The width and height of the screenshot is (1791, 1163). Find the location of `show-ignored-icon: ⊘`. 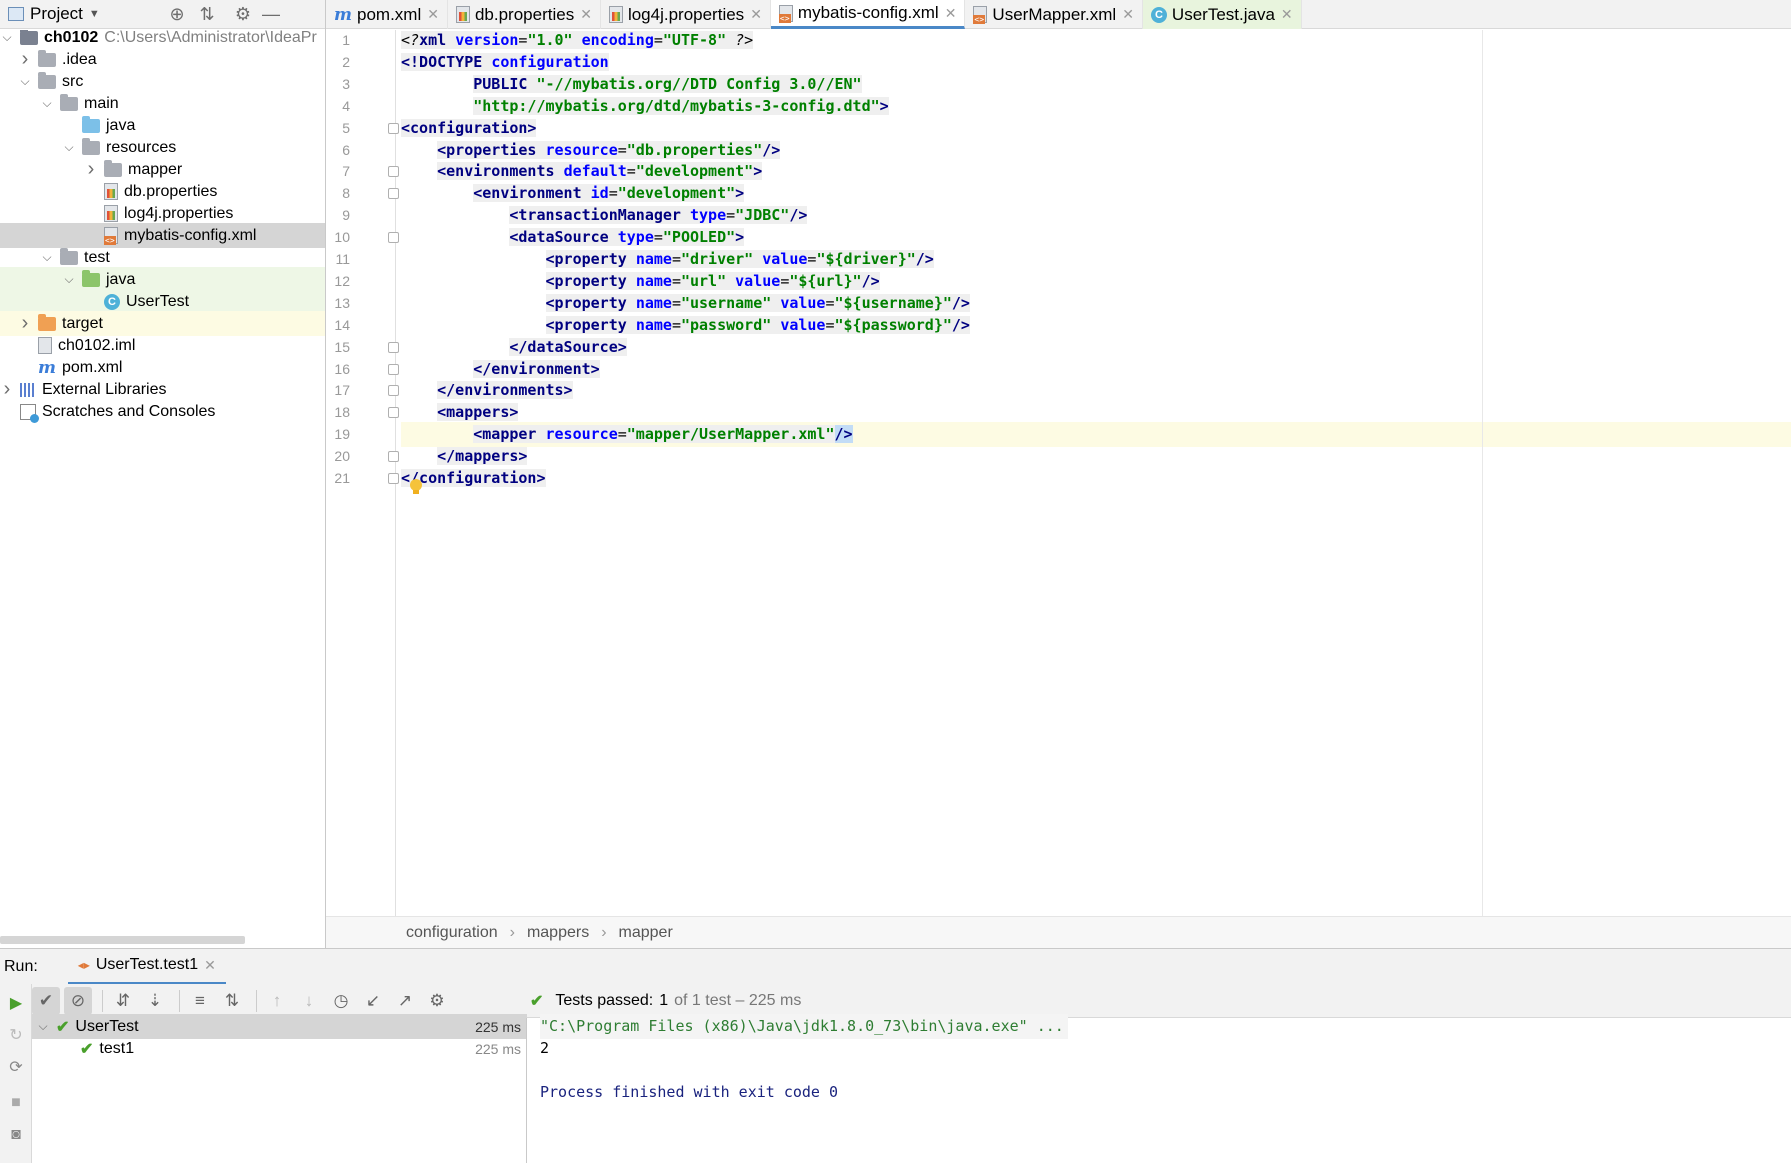

show-ignored-icon: ⊘ is located at coordinates (78, 1000).